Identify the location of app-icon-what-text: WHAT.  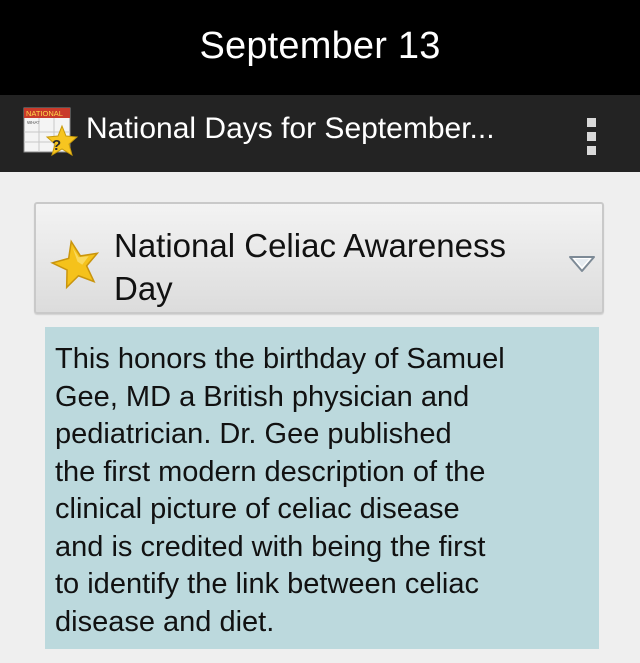
(33, 122).